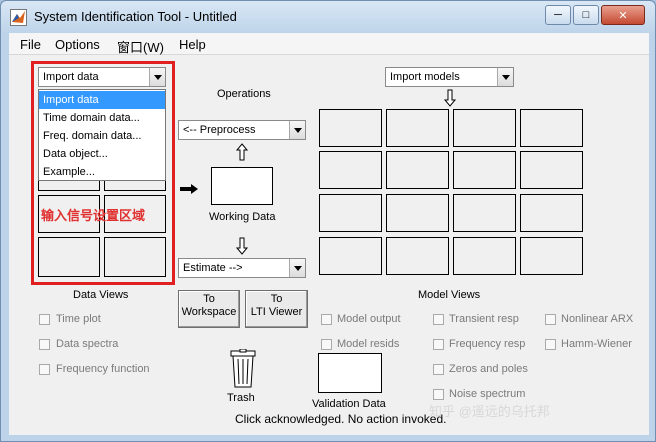 Image resolution: width=656 pixels, height=442 pixels. I want to click on time-plot-checkbox, so click(44, 319).